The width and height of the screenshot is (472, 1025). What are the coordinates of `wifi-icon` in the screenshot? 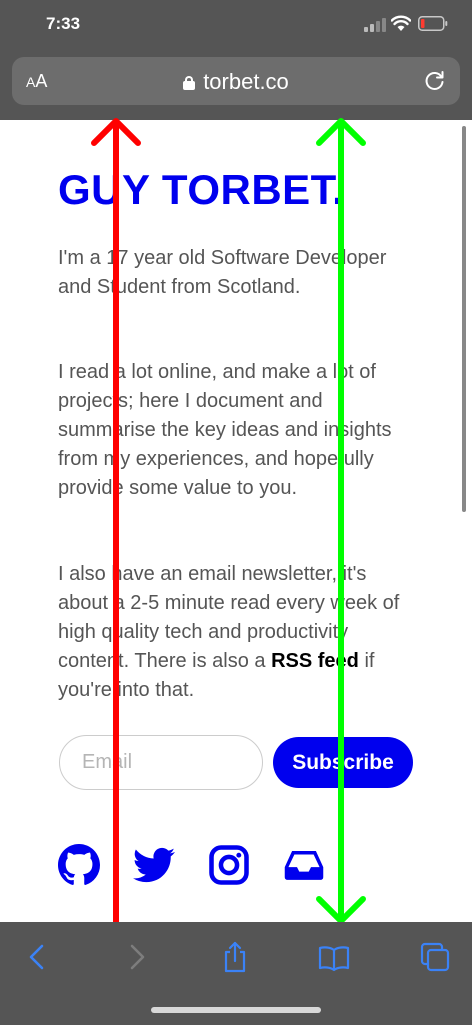 It's located at (401, 23).